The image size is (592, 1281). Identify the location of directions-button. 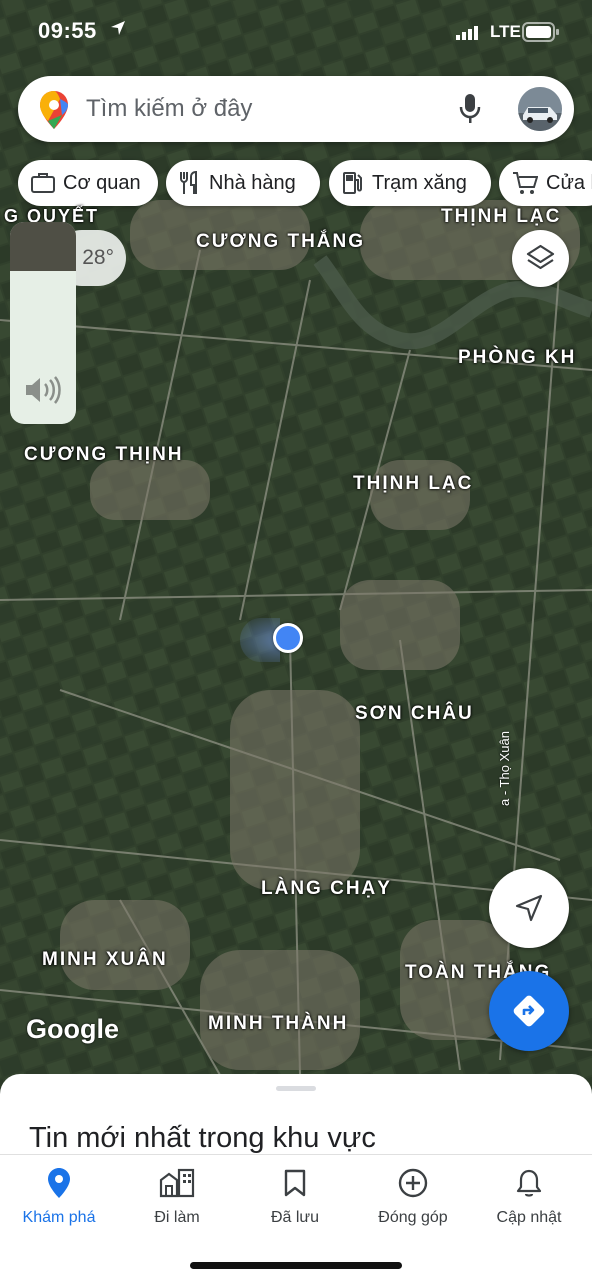
(529, 1011).